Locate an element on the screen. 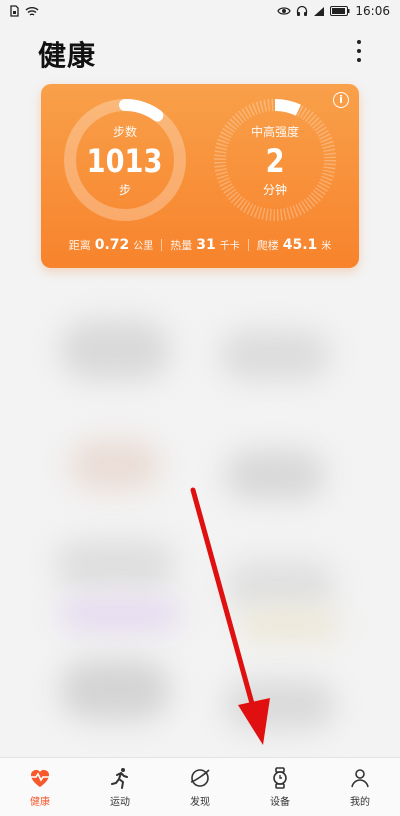 Image resolution: width=400 pixels, height=816 pixels. planet-icon is located at coordinates (200, 778).